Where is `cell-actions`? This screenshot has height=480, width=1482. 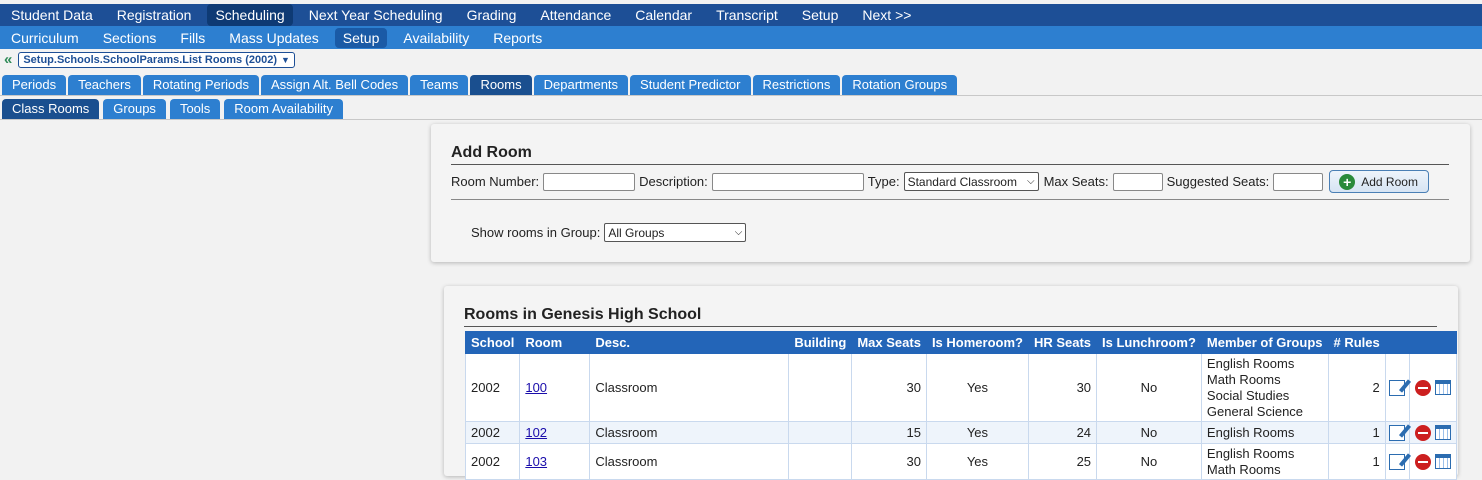 cell-actions is located at coordinates (1432, 461).